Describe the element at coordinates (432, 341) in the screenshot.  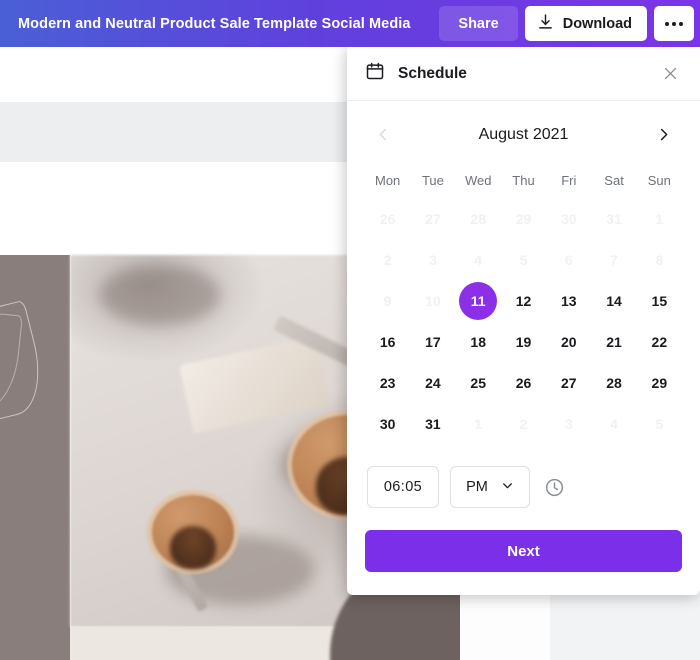
I see `calendar-day: 17` at that location.